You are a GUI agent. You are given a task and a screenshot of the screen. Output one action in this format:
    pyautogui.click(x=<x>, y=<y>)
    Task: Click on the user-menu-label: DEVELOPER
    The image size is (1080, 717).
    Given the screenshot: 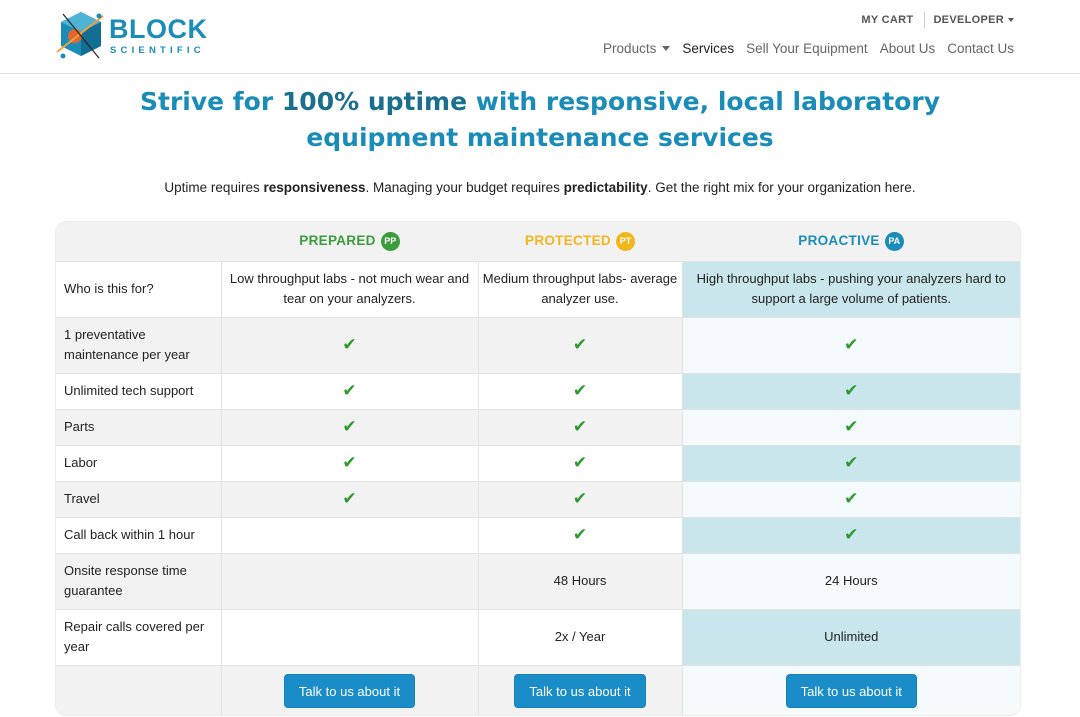 What is the action you would take?
    pyautogui.click(x=968, y=20)
    